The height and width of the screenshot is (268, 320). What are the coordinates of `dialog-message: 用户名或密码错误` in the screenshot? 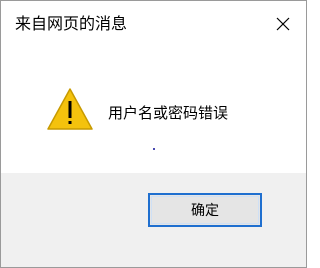 It's located at (168, 113).